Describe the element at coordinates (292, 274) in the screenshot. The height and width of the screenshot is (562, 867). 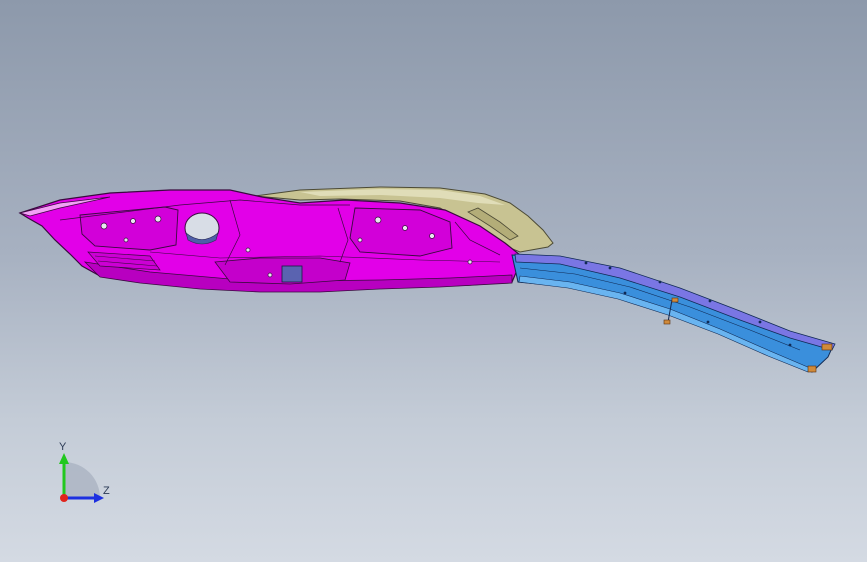
I see `mounting-bracket` at that location.